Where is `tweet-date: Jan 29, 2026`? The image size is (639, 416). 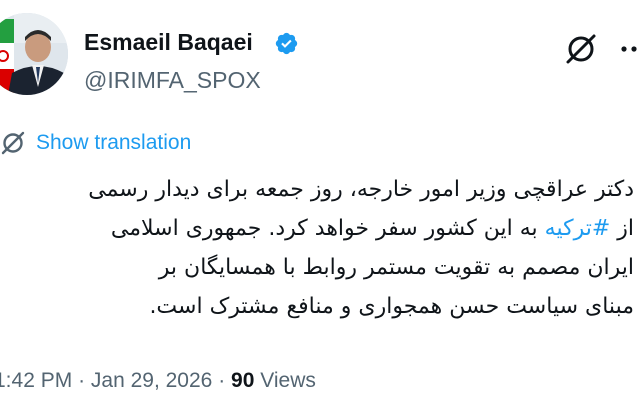
tweet-date: Jan 29, 2026 is located at coordinates (151, 380).